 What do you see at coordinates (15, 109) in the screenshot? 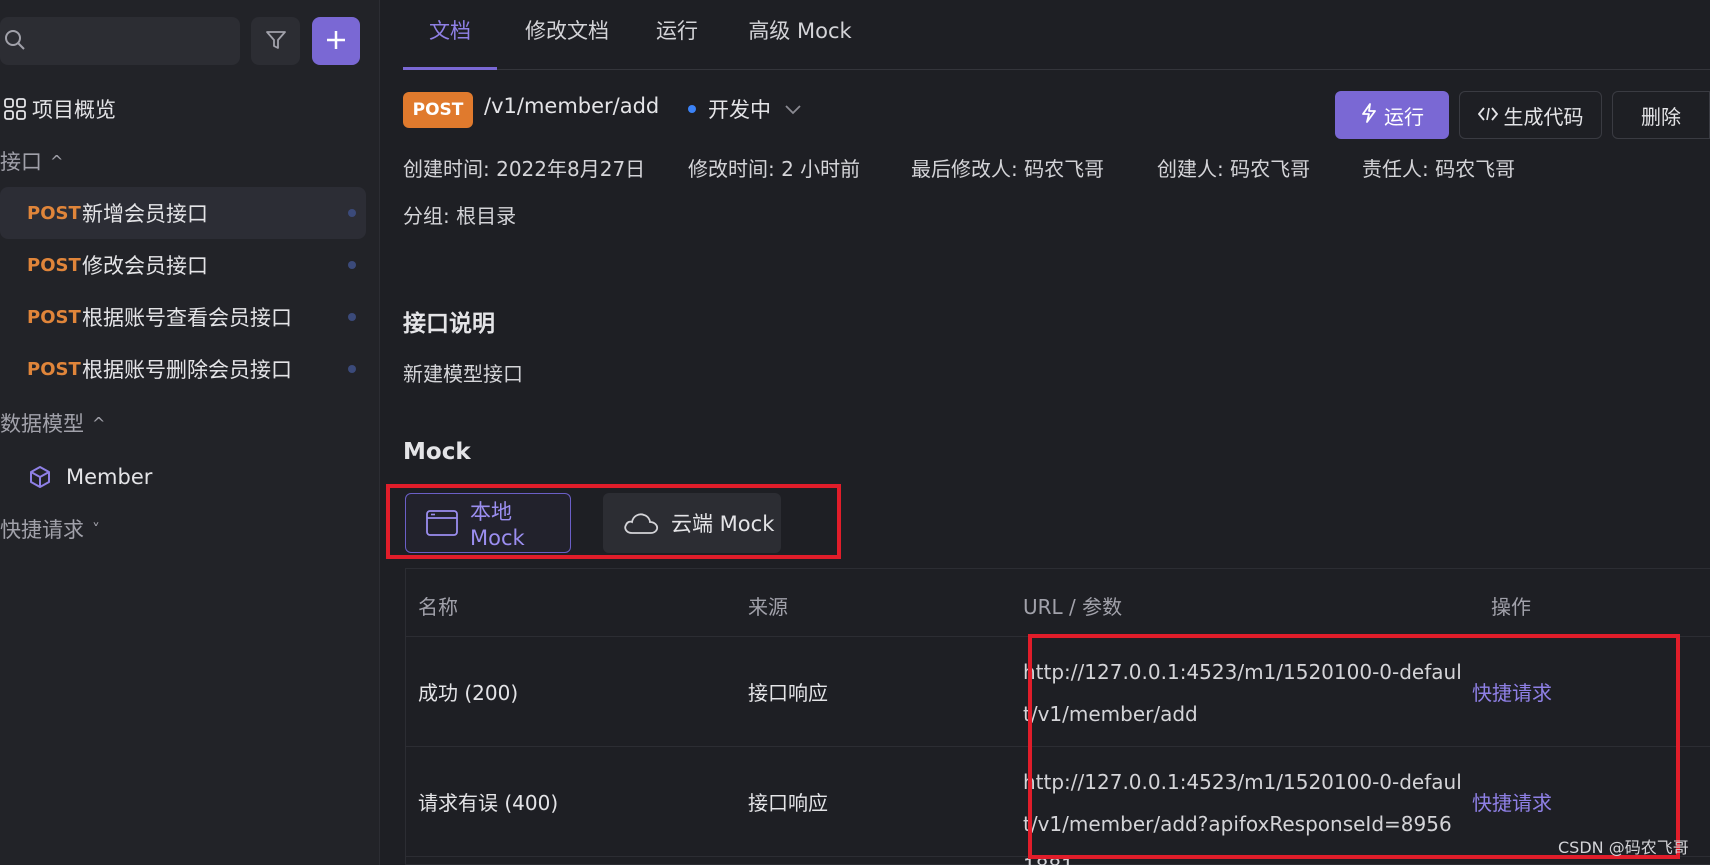
I see `grid-icon` at bounding box center [15, 109].